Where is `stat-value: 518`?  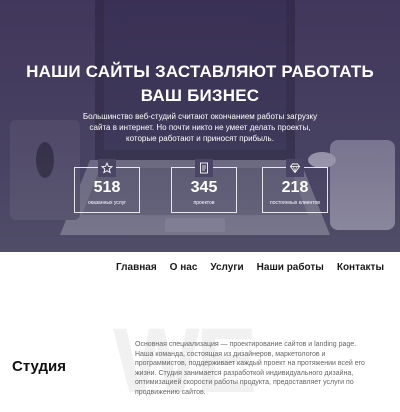 stat-value: 518 is located at coordinates (107, 187).